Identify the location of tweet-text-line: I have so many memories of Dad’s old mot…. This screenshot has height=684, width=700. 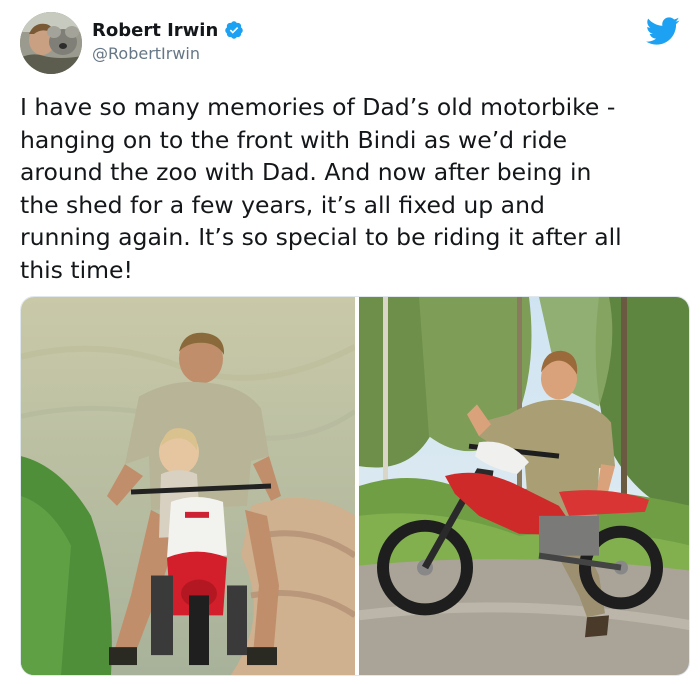
(318, 107).